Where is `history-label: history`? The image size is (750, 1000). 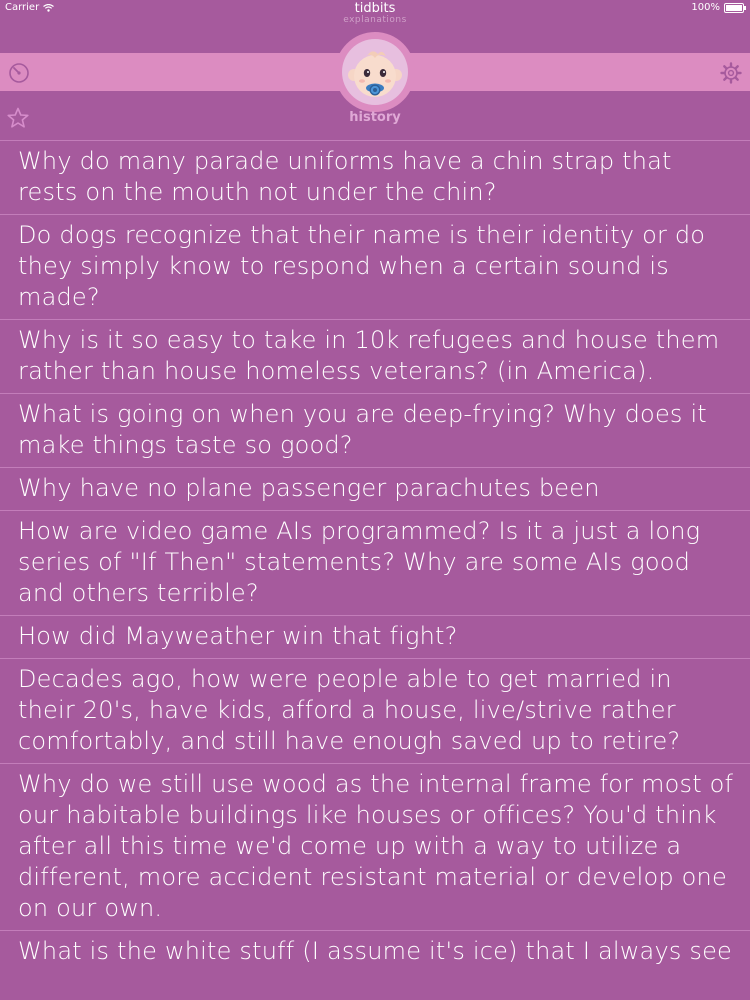 history-label: history is located at coordinates (375, 117).